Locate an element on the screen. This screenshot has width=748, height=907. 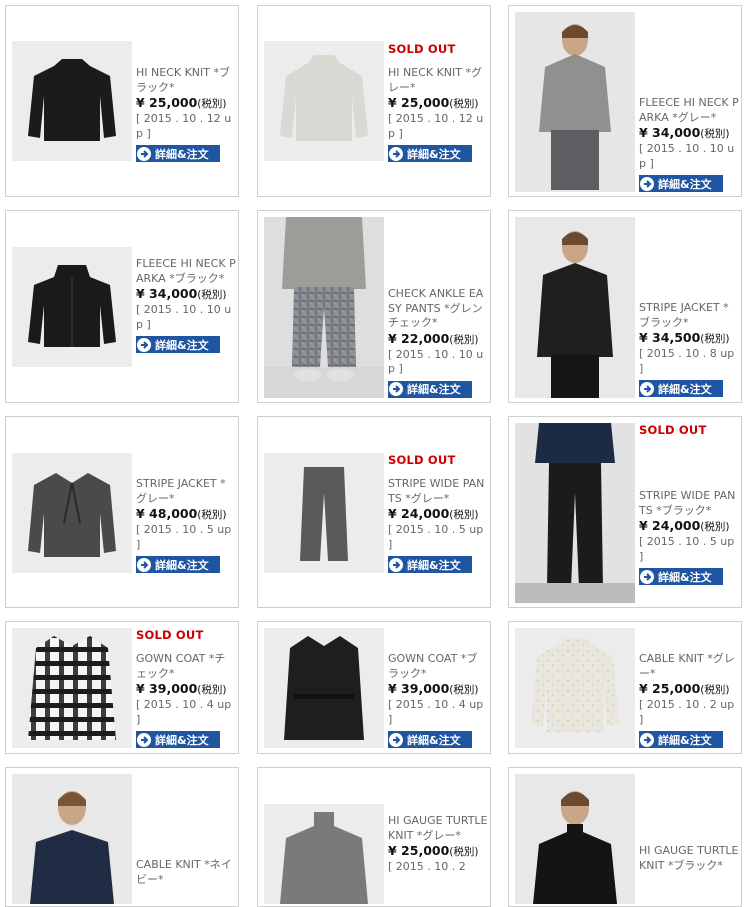
product-name: GOWN COAT *チェック* is located at coordinates (186, 666).